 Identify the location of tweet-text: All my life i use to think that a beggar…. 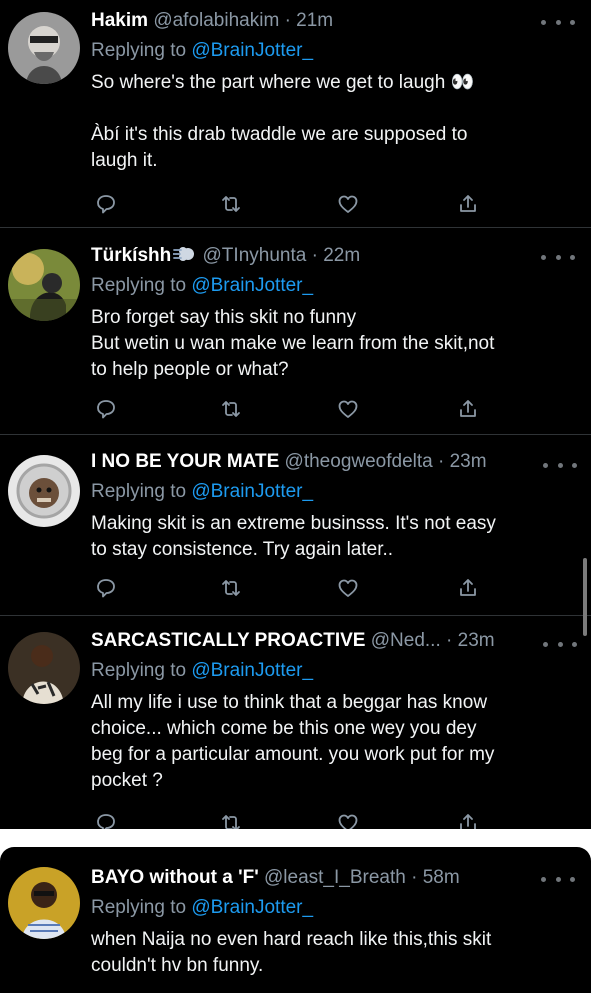
(316, 742).